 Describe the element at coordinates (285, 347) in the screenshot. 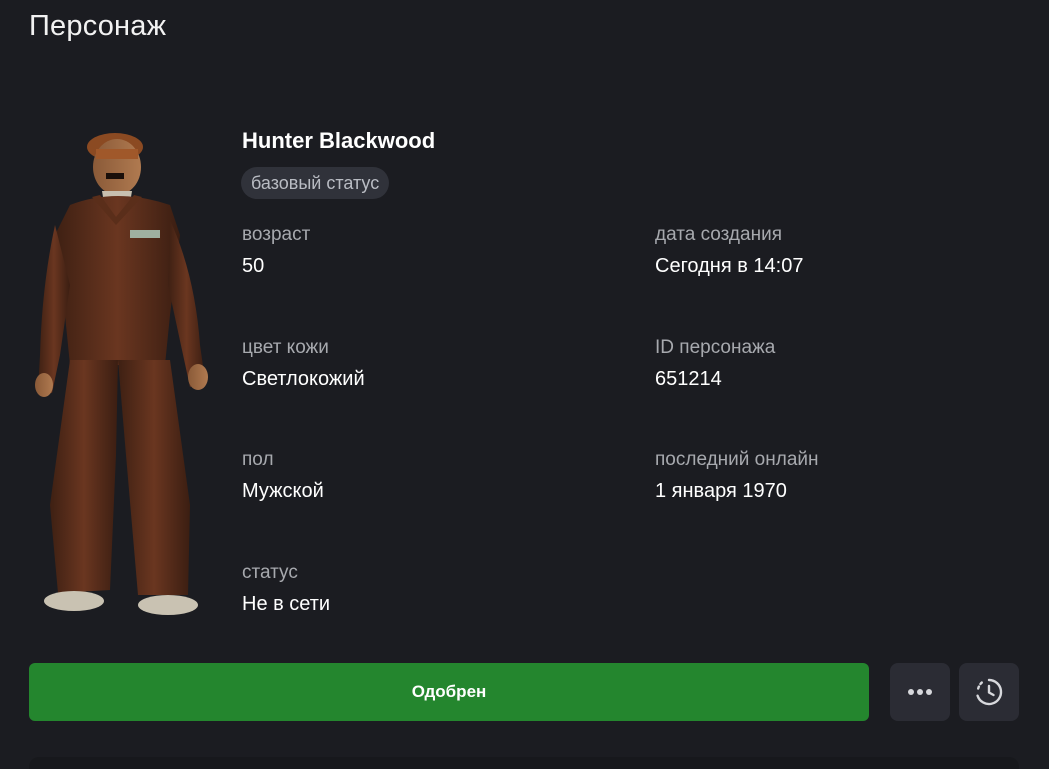

I see `field-label: цвет кожи` at that location.